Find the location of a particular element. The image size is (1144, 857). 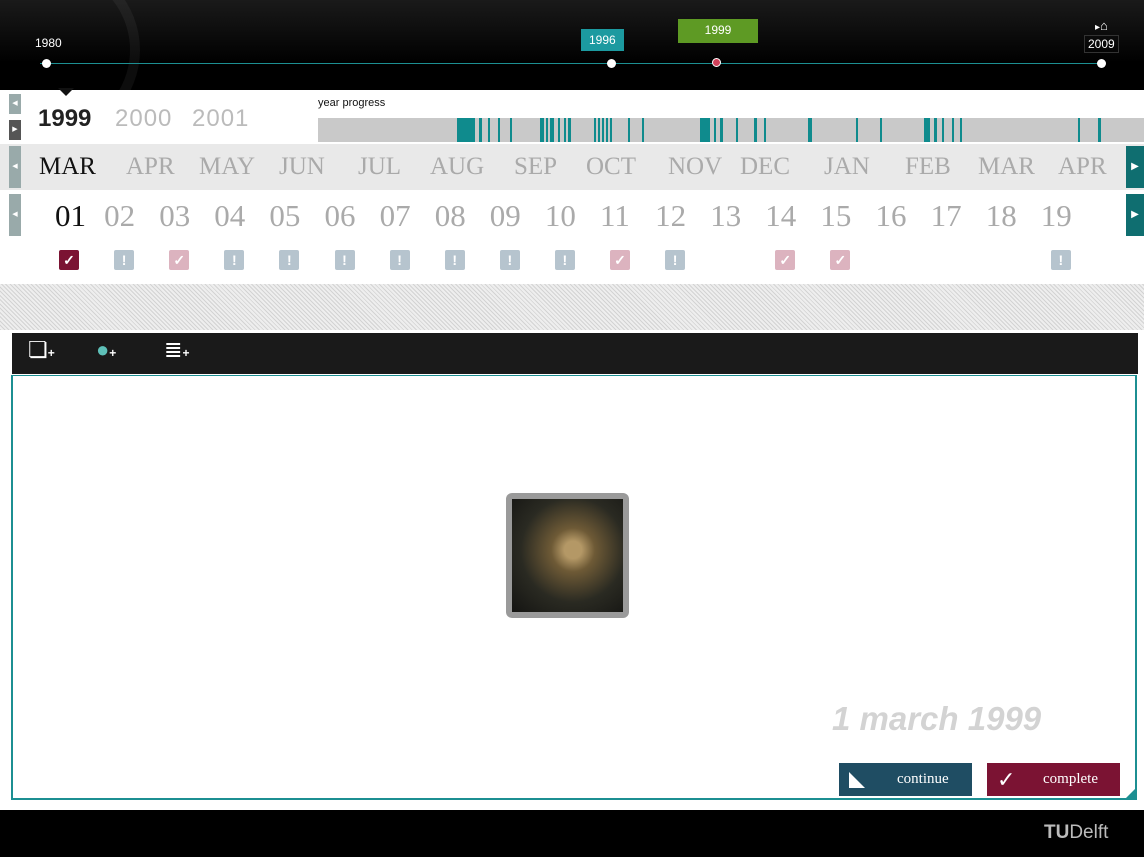

entry-date-label: 1 march 1999 is located at coordinates (937, 718).